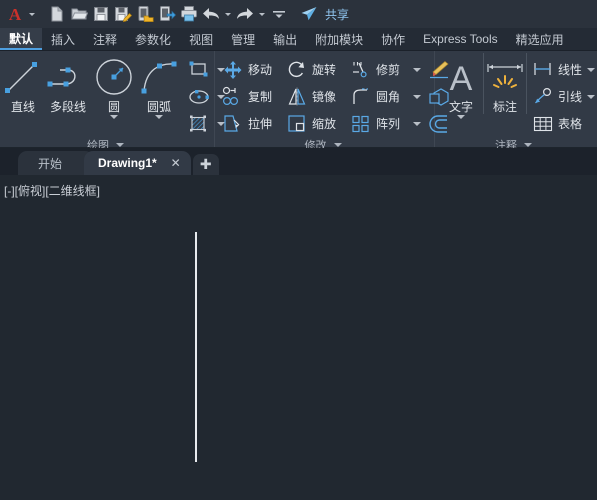  What do you see at coordinates (63, 39) in the screenshot?
I see `ribbon-tab-insert: 插入` at bounding box center [63, 39].